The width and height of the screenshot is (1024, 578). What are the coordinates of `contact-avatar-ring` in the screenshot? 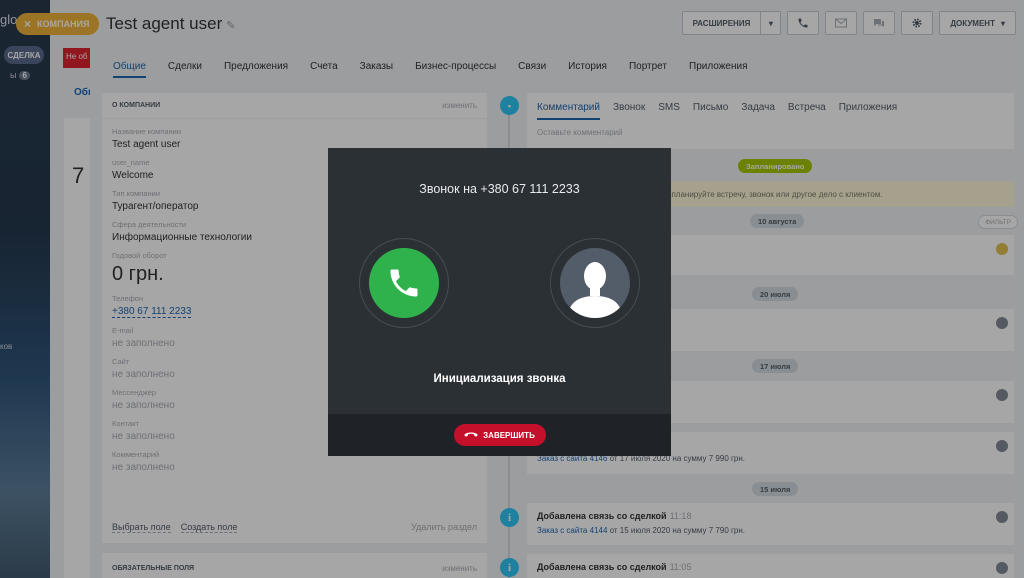 It's located at (595, 283).